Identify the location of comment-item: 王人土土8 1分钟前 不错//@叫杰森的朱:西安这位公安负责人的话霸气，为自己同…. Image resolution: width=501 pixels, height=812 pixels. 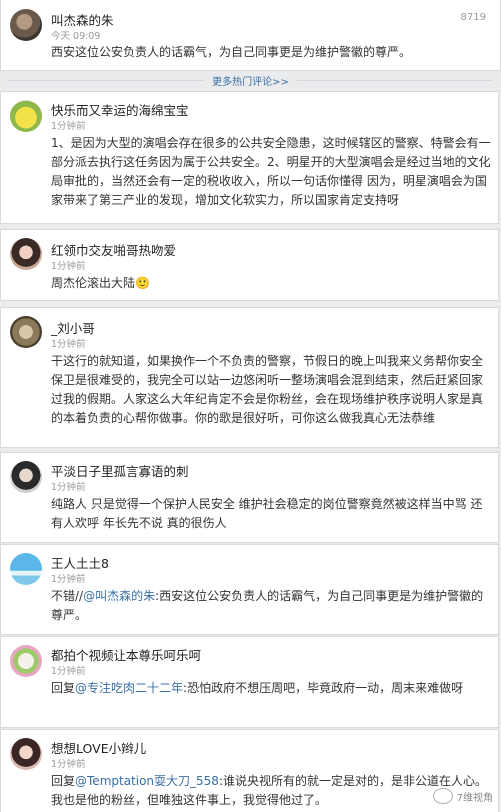
(249, 589).